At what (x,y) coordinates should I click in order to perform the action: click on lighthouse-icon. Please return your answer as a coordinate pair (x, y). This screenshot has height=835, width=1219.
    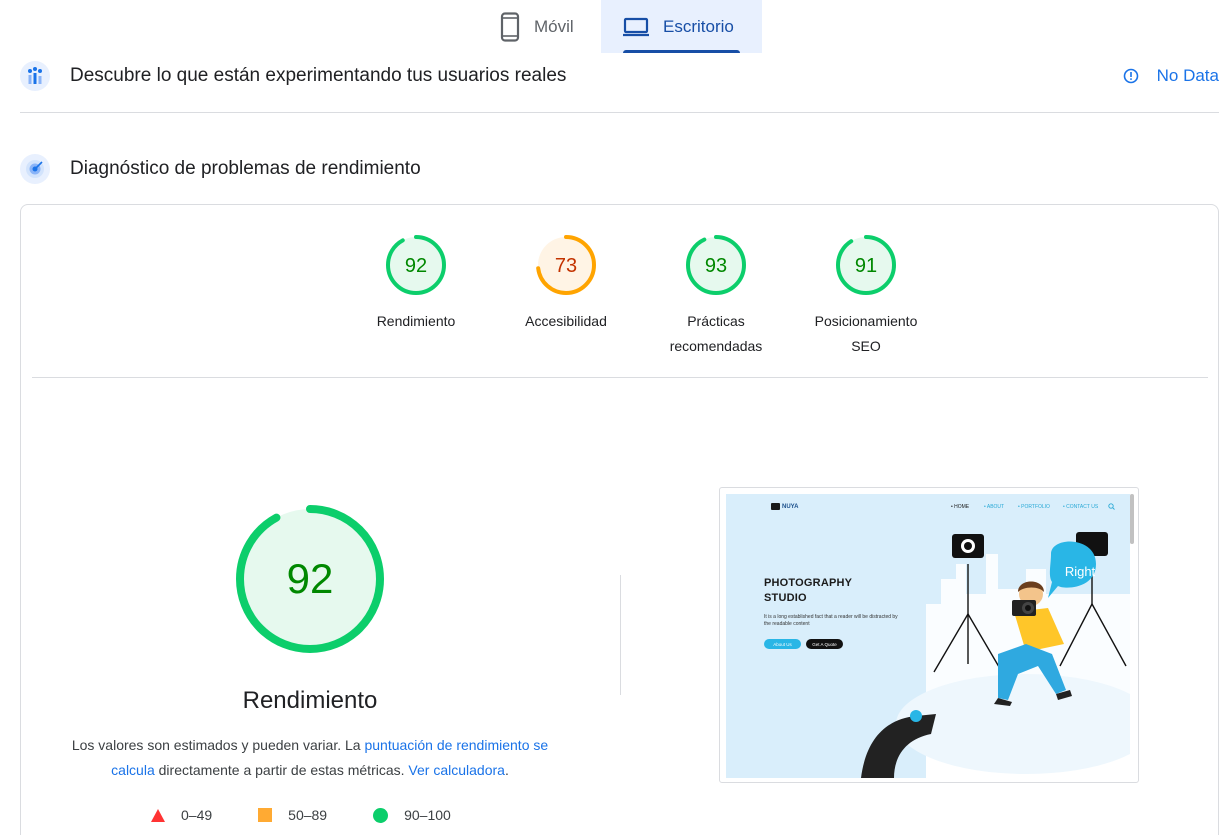
    Looking at the image, I should click on (35, 169).